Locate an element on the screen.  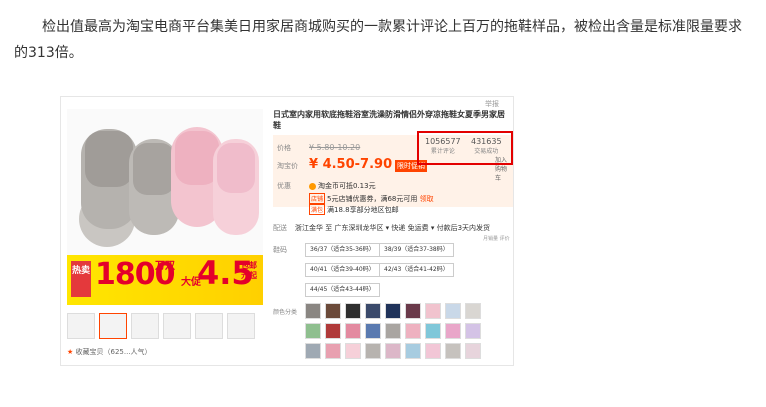
size-option: 42/43（适合41-42码） is located at coordinates (416, 270).